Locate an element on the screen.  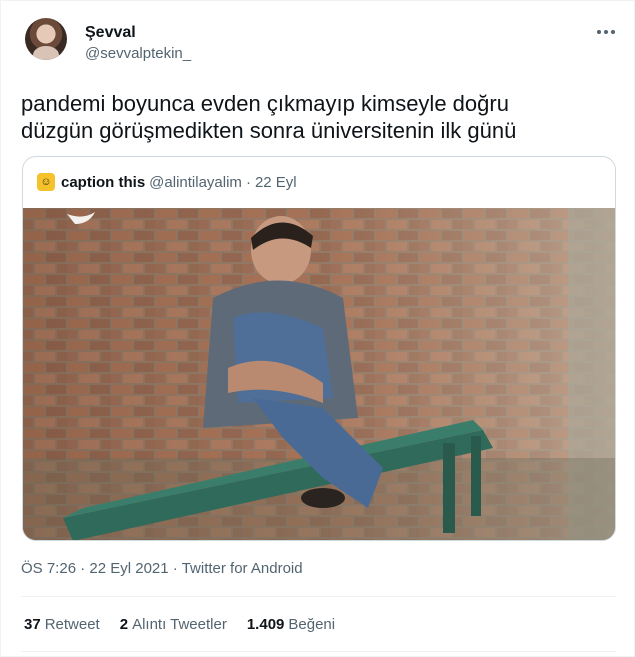
caption-this-logo-icon: ☺ is located at coordinates (46, 182).